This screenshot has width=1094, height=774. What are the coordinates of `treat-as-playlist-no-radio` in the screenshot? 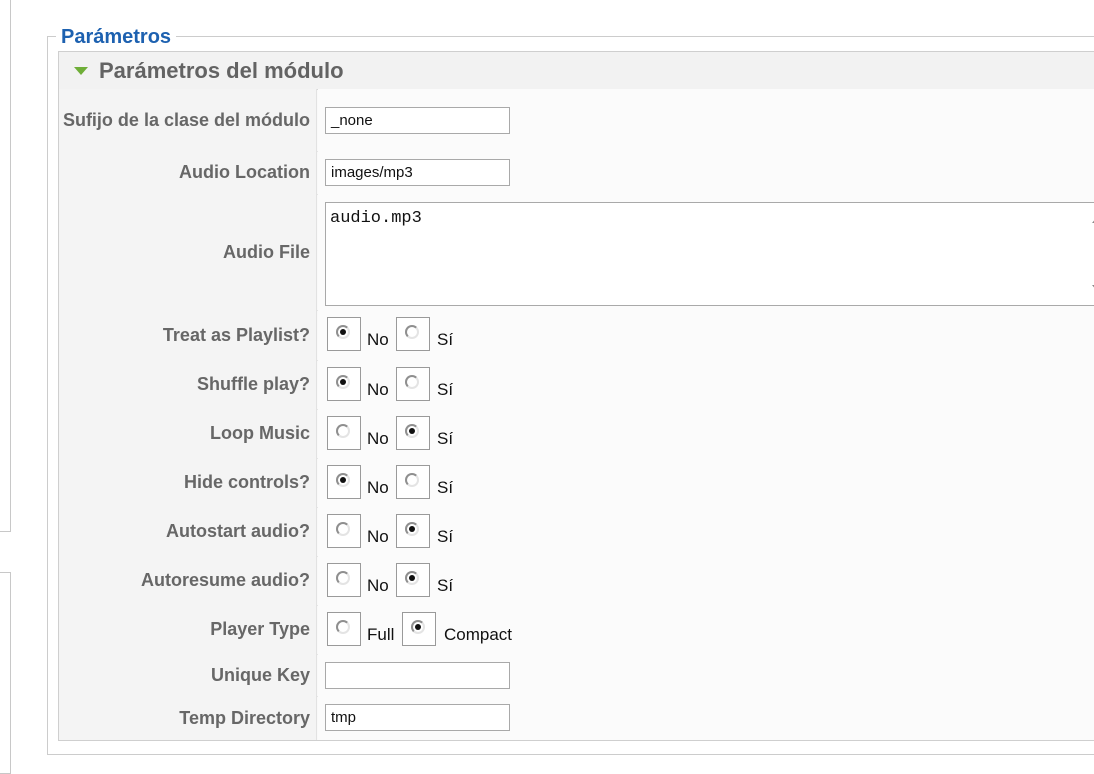 It's located at (344, 334).